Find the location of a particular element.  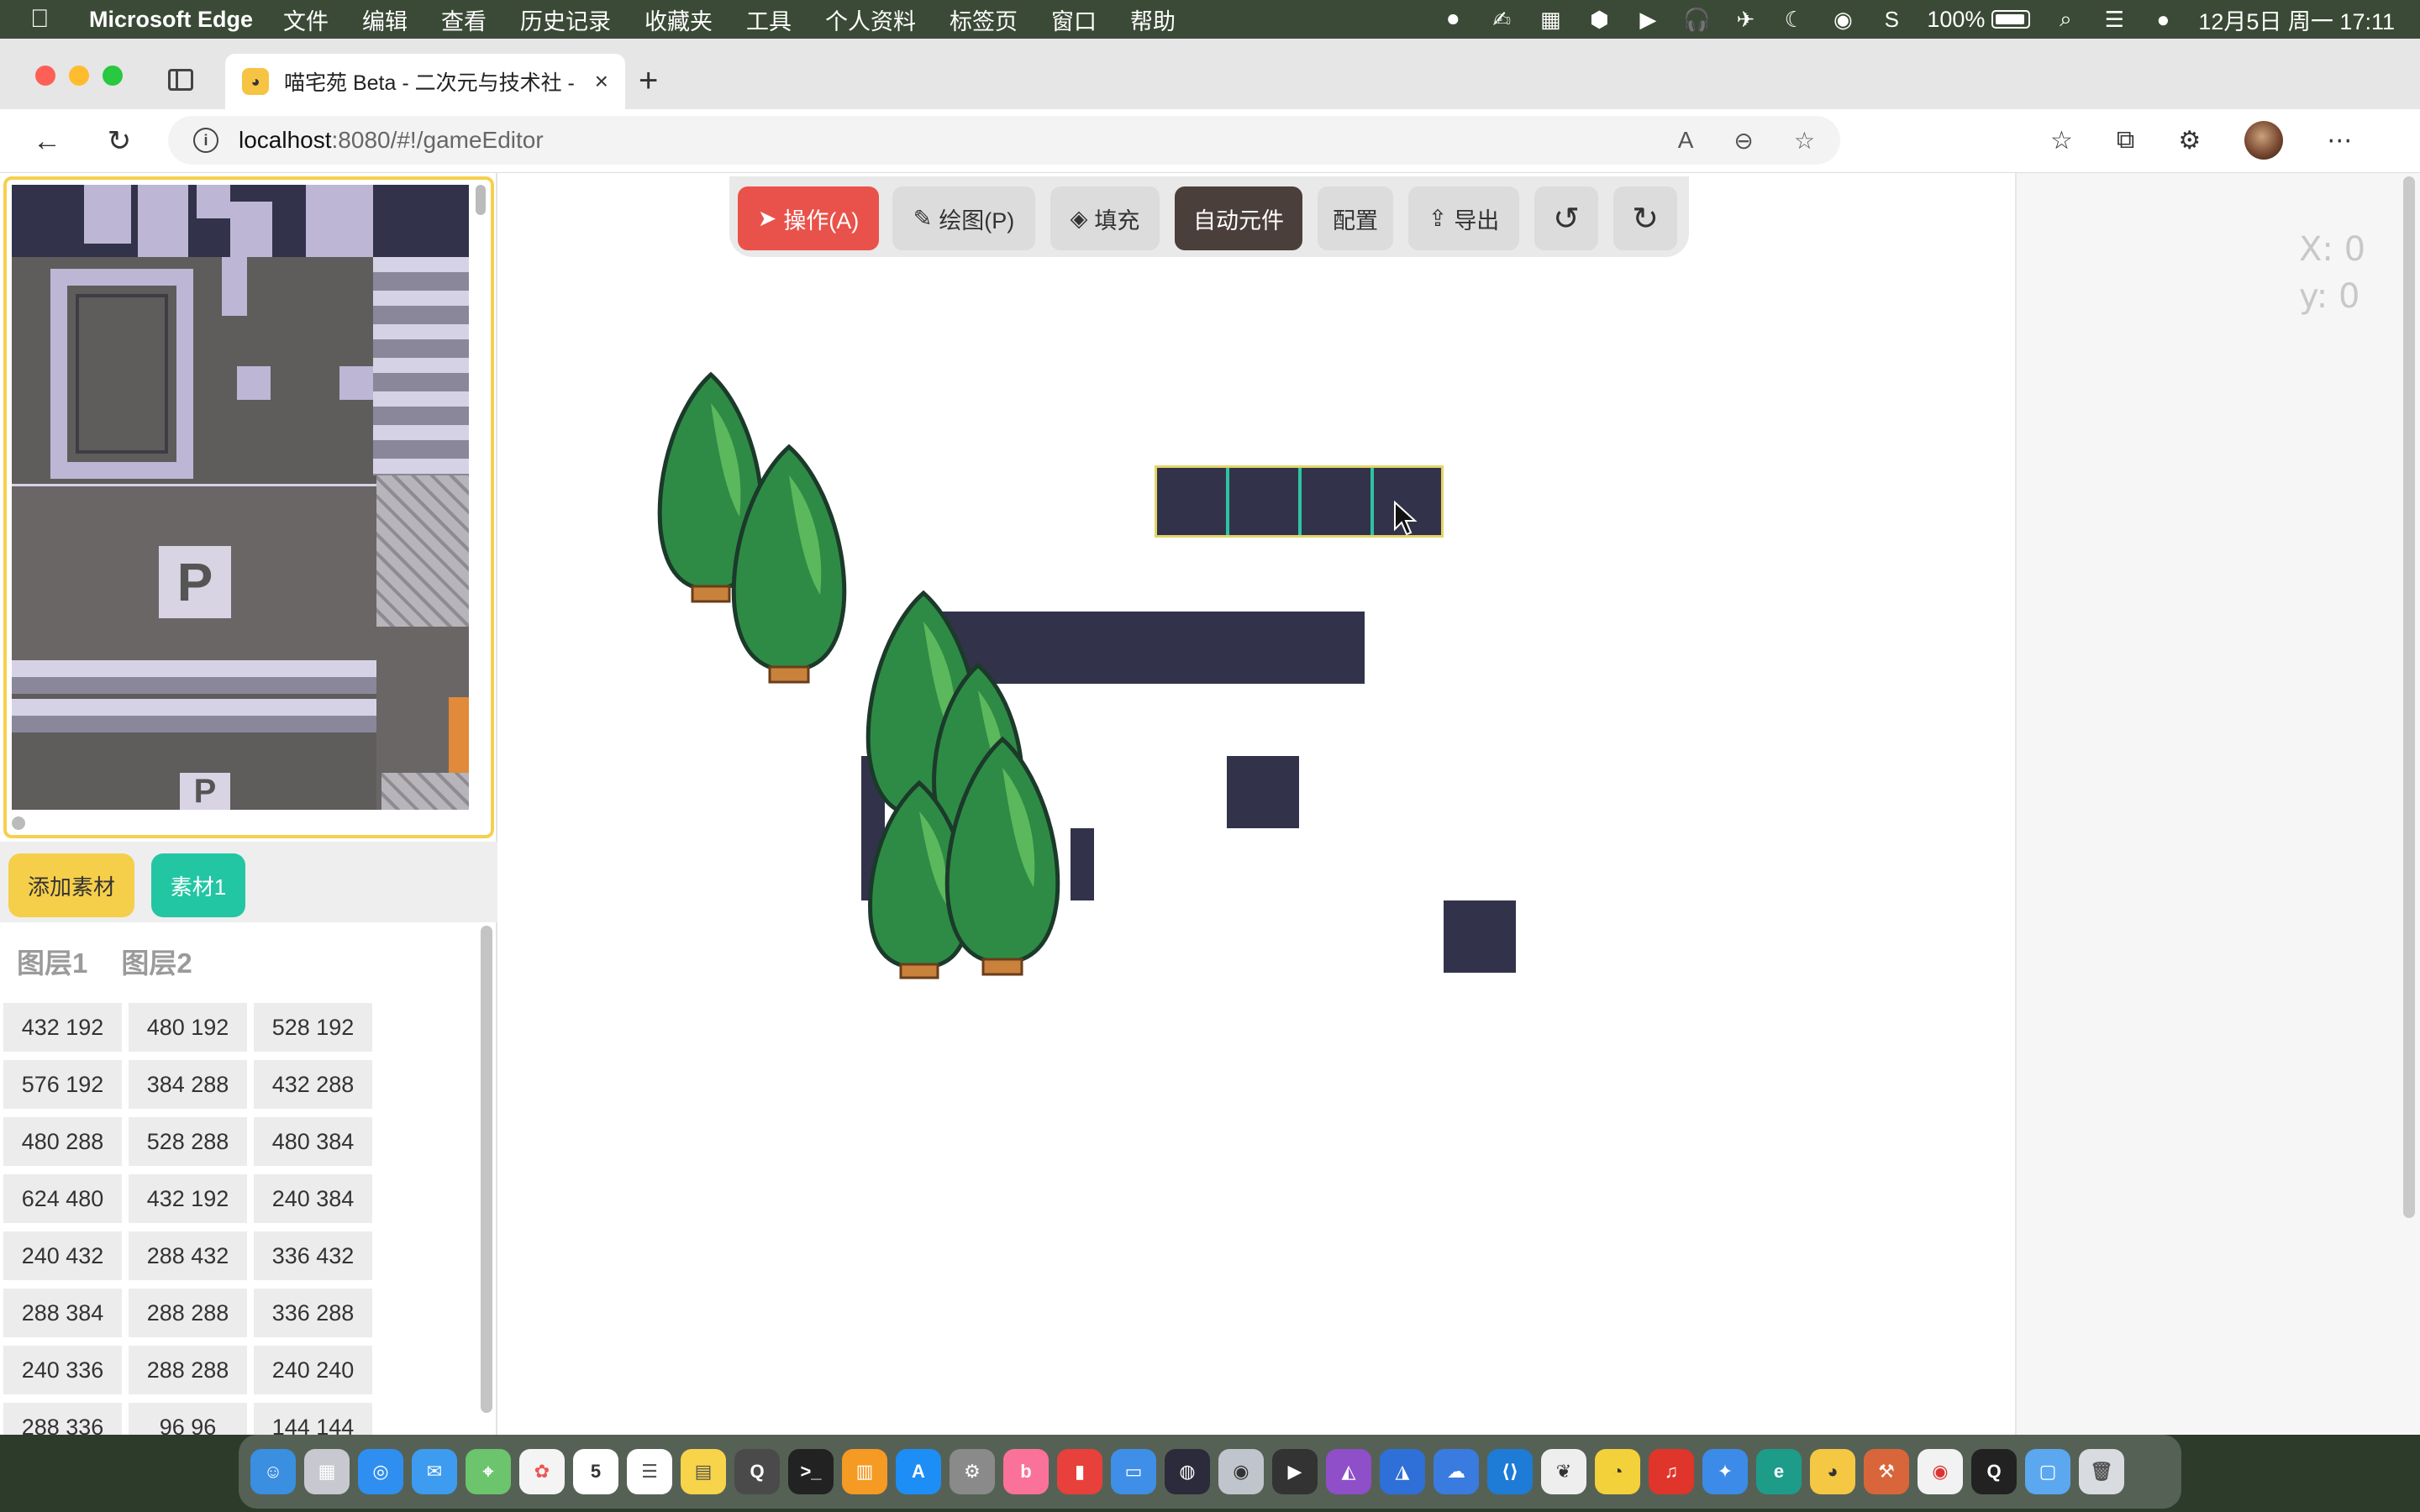

redo-button: ↻ is located at coordinates (1645, 218).